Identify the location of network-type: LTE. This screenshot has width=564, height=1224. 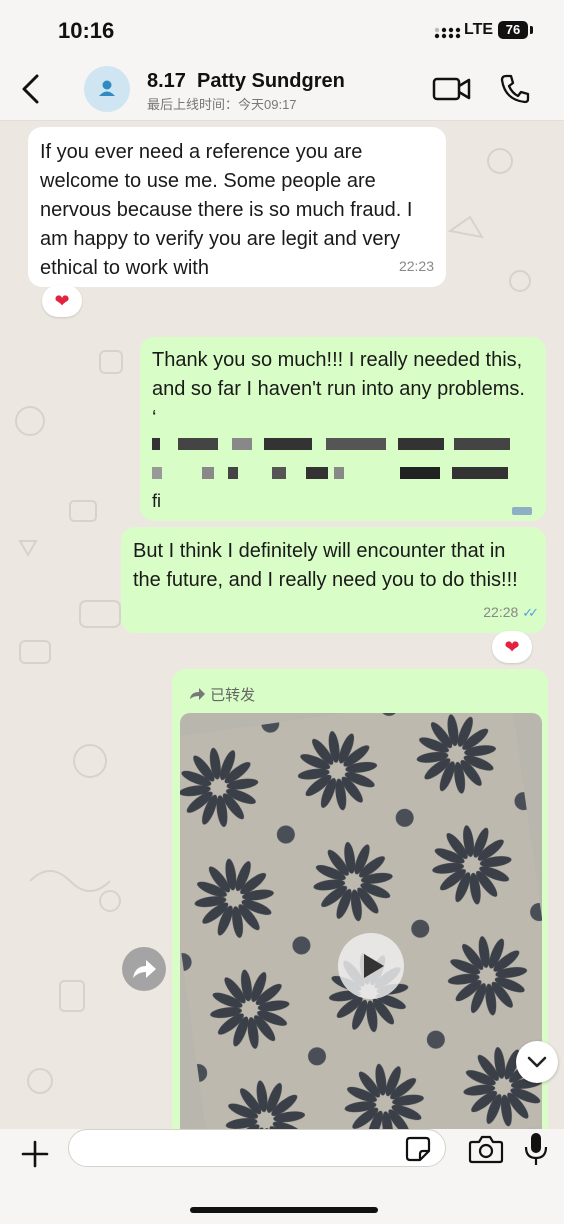
(479, 29).